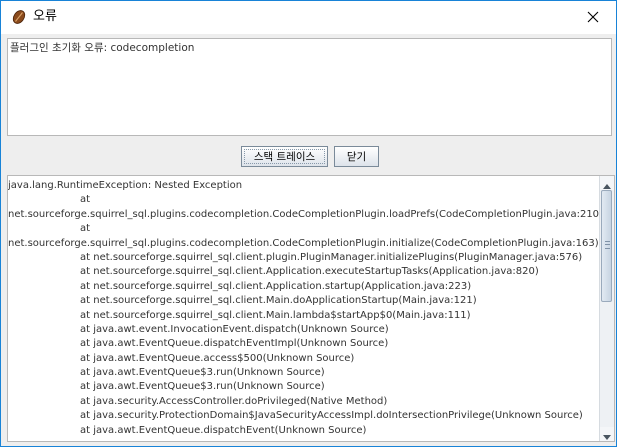  I want to click on title-bar: 오류, so click(308, 17).